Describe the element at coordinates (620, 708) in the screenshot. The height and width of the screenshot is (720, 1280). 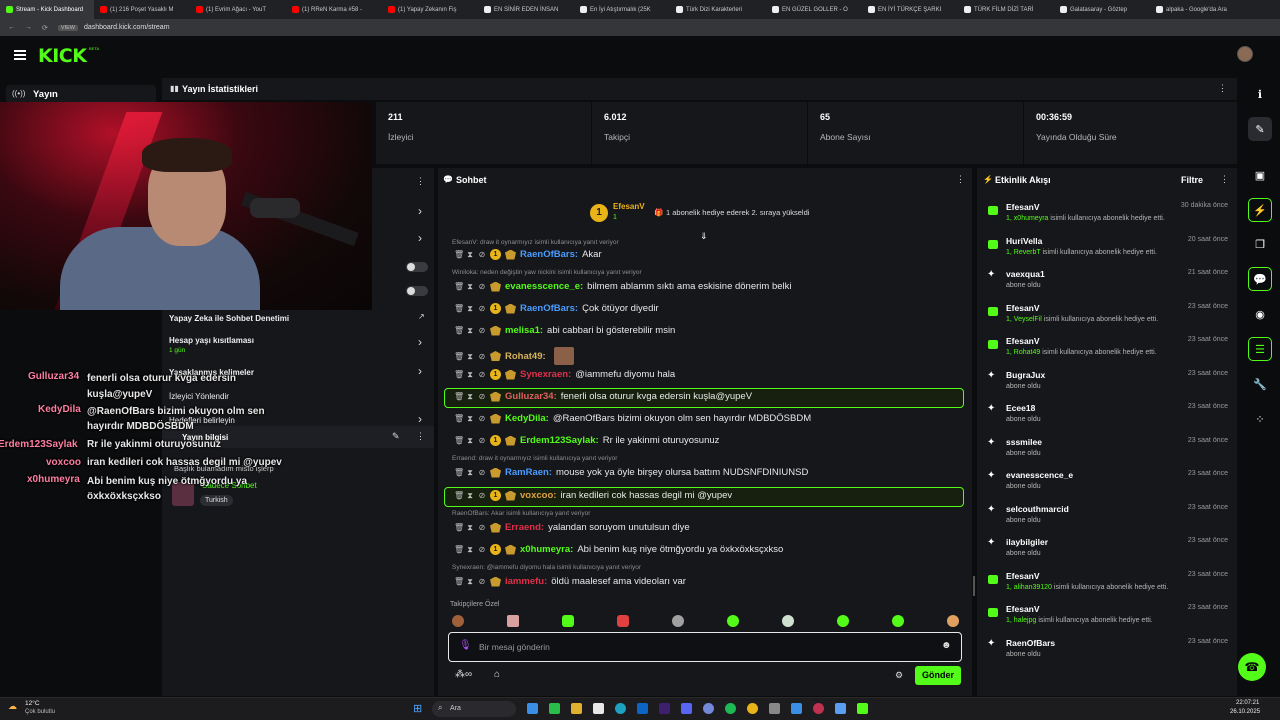
I see `edge-icon` at that location.